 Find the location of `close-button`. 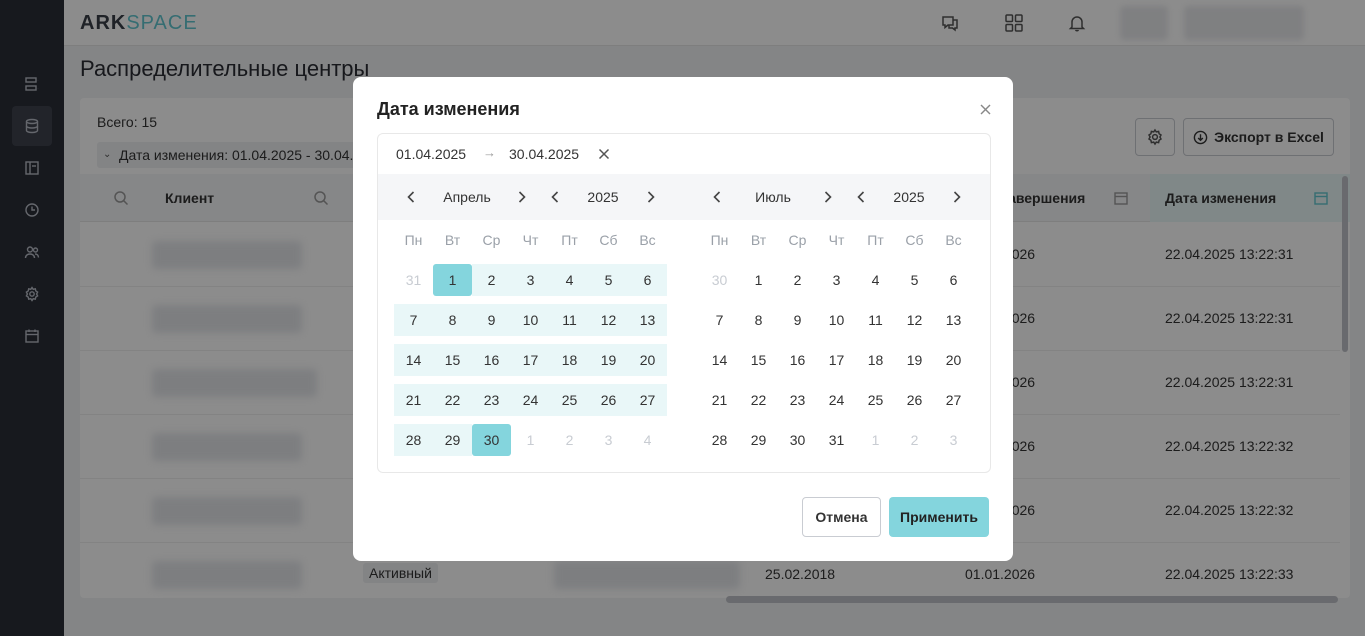

close-button is located at coordinates (985, 109).